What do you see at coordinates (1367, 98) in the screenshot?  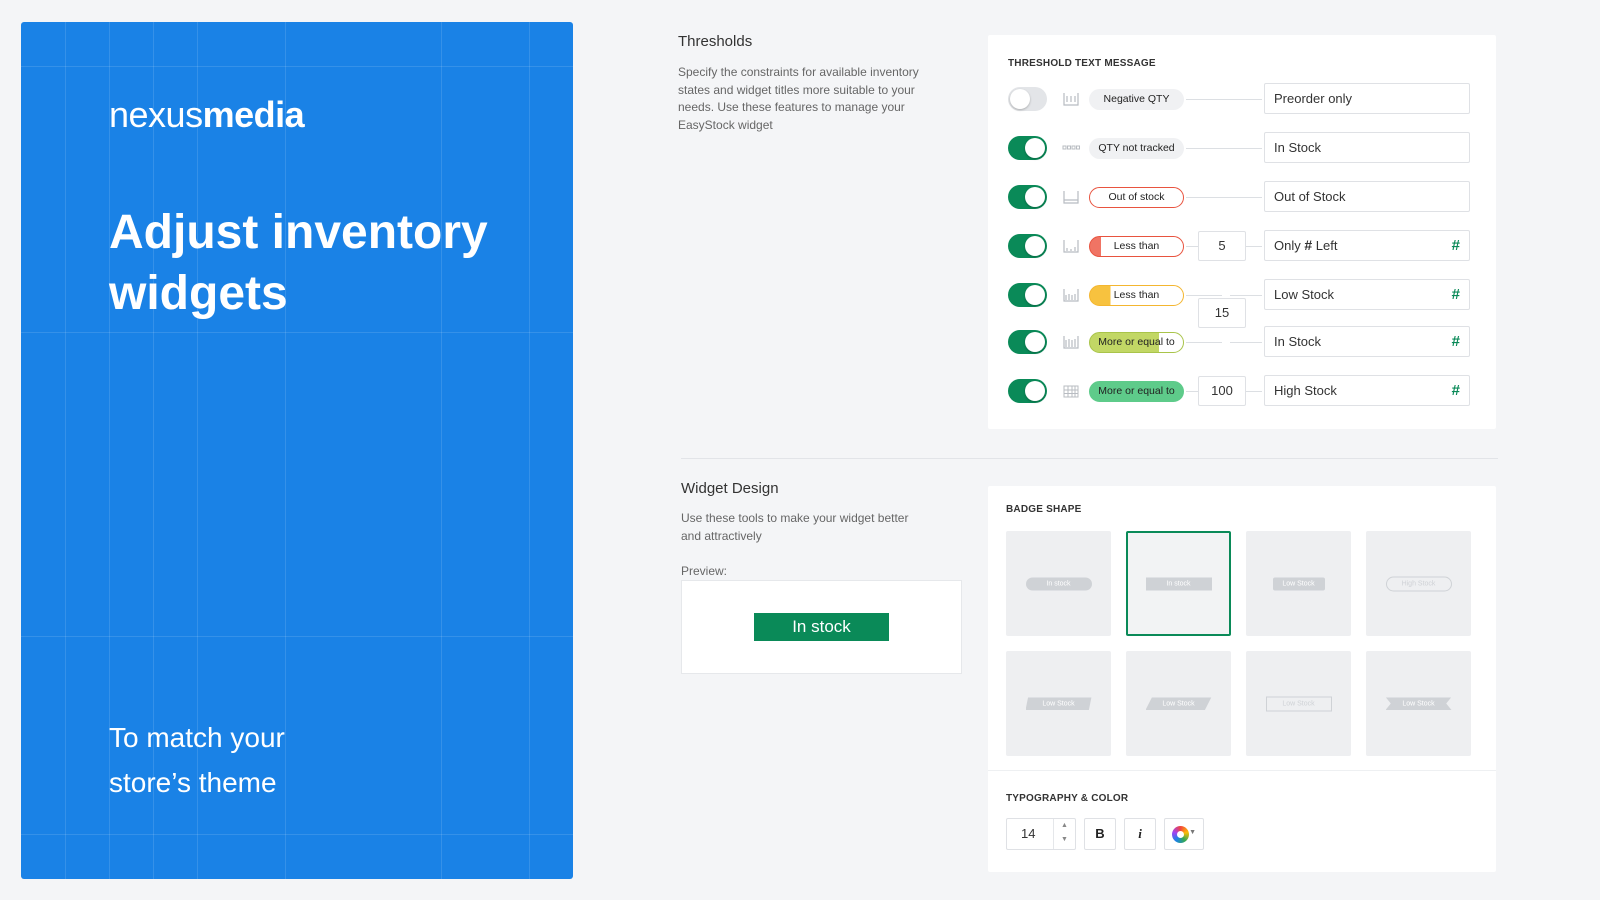 I see `message-input: Preorder only` at bounding box center [1367, 98].